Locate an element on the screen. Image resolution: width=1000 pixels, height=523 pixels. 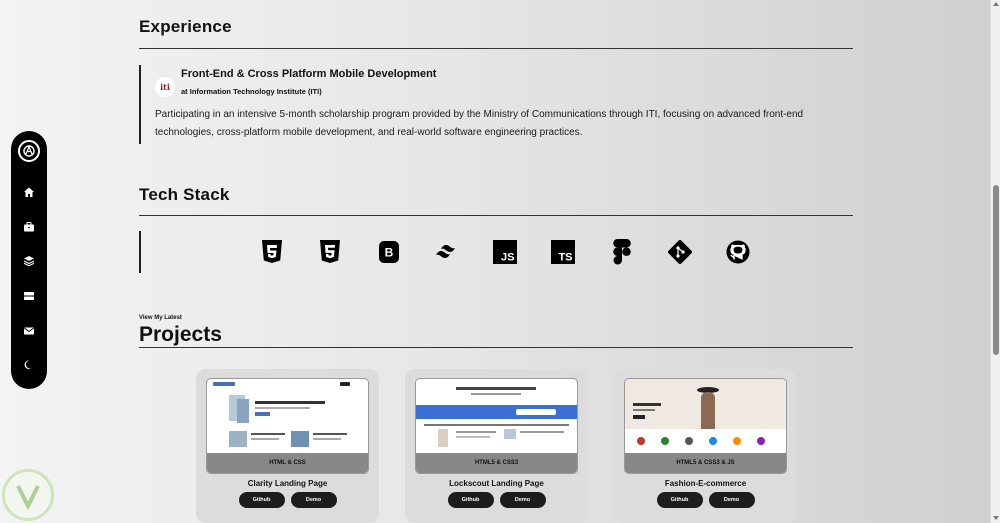
scroll-down-icon is located at coordinates (996, 518).